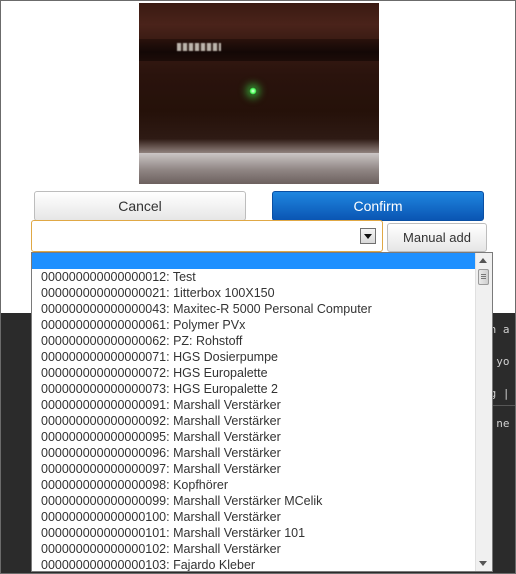 This screenshot has height=574, width=516. What do you see at coordinates (253, 91) in the screenshot?
I see `camera-green-light` at bounding box center [253, 91].